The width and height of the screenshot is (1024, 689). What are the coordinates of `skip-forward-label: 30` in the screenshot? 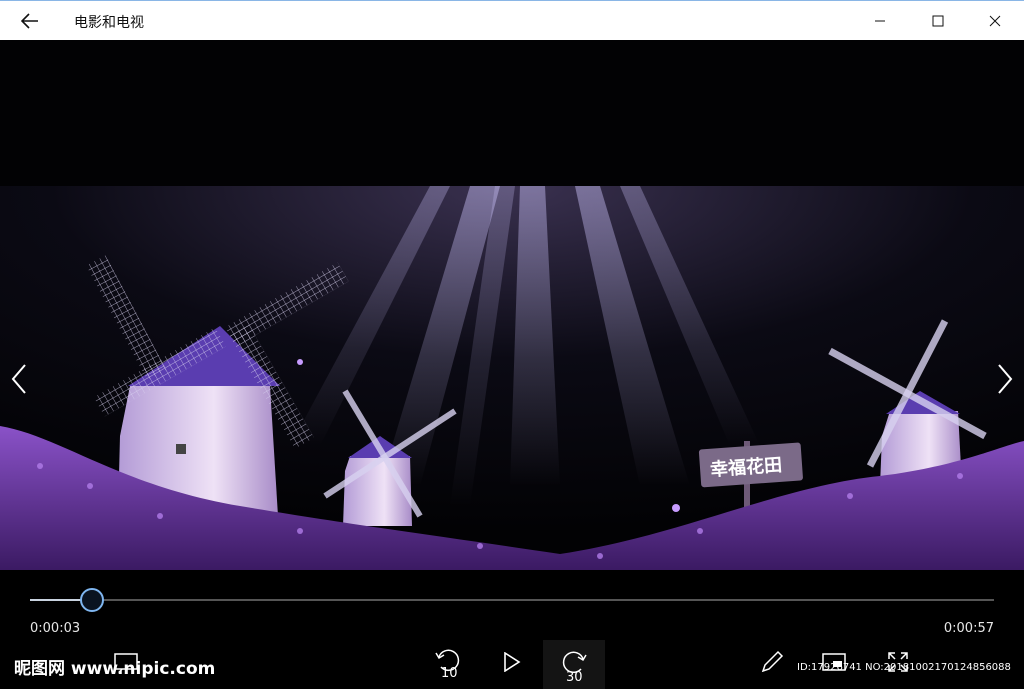 It's located at (574, 676).